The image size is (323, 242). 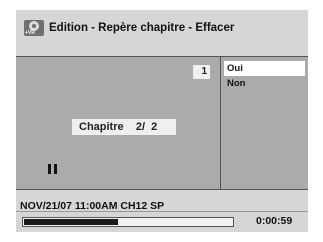 What do you see at coordinates (162, 211) in the screenshot?
I see `status-divider` at bounding box center [162, 211].